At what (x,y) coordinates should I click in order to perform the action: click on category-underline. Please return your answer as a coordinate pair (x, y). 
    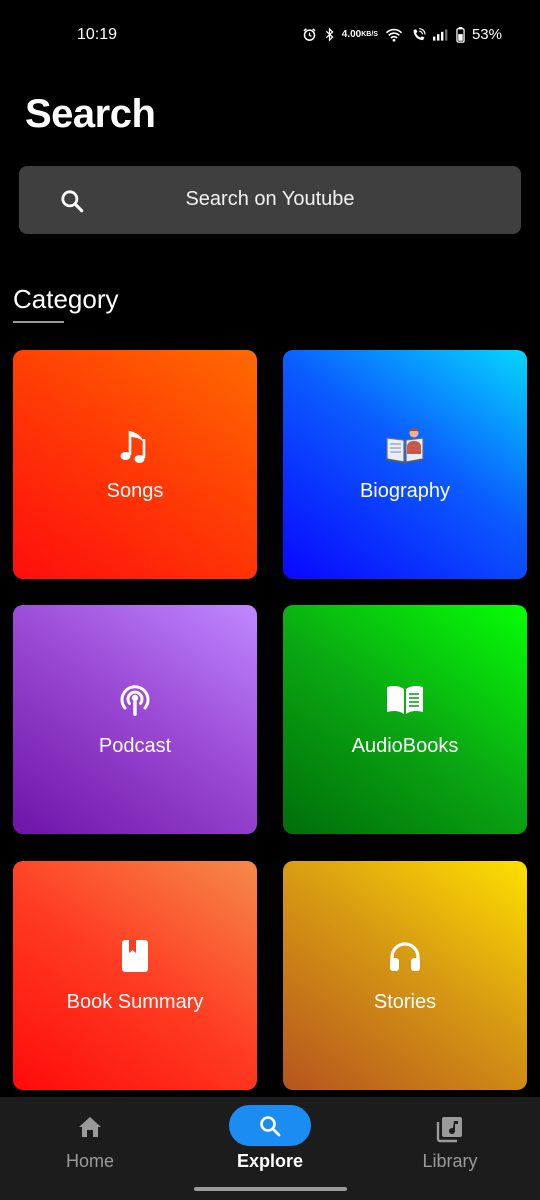
    Looking at the image, I should click on (38, 322).